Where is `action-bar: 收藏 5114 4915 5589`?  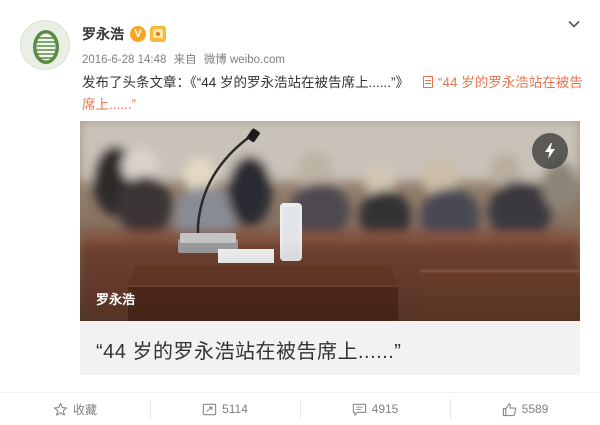
action-bar: 收藏 5114 4915 5589 is located at coordinates (300, 408).